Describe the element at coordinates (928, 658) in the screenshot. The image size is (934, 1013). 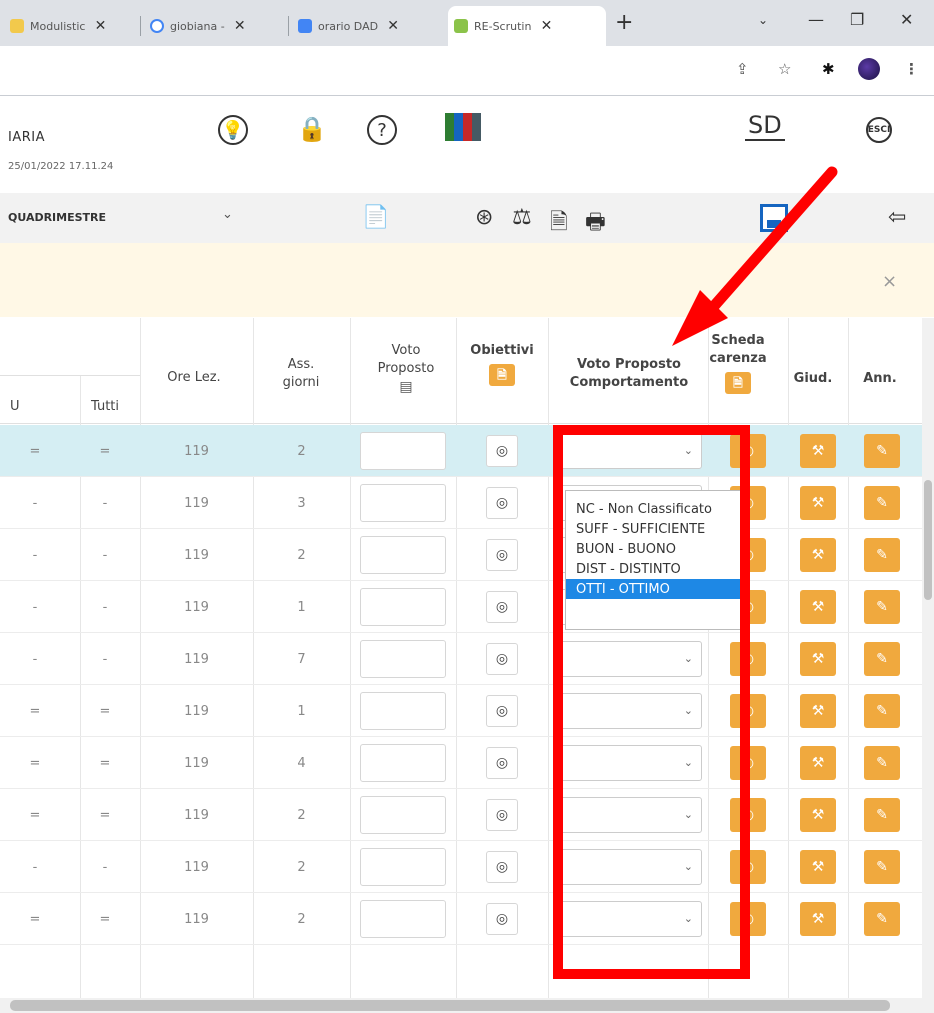
I see `vertical-scrollbar` at that location.